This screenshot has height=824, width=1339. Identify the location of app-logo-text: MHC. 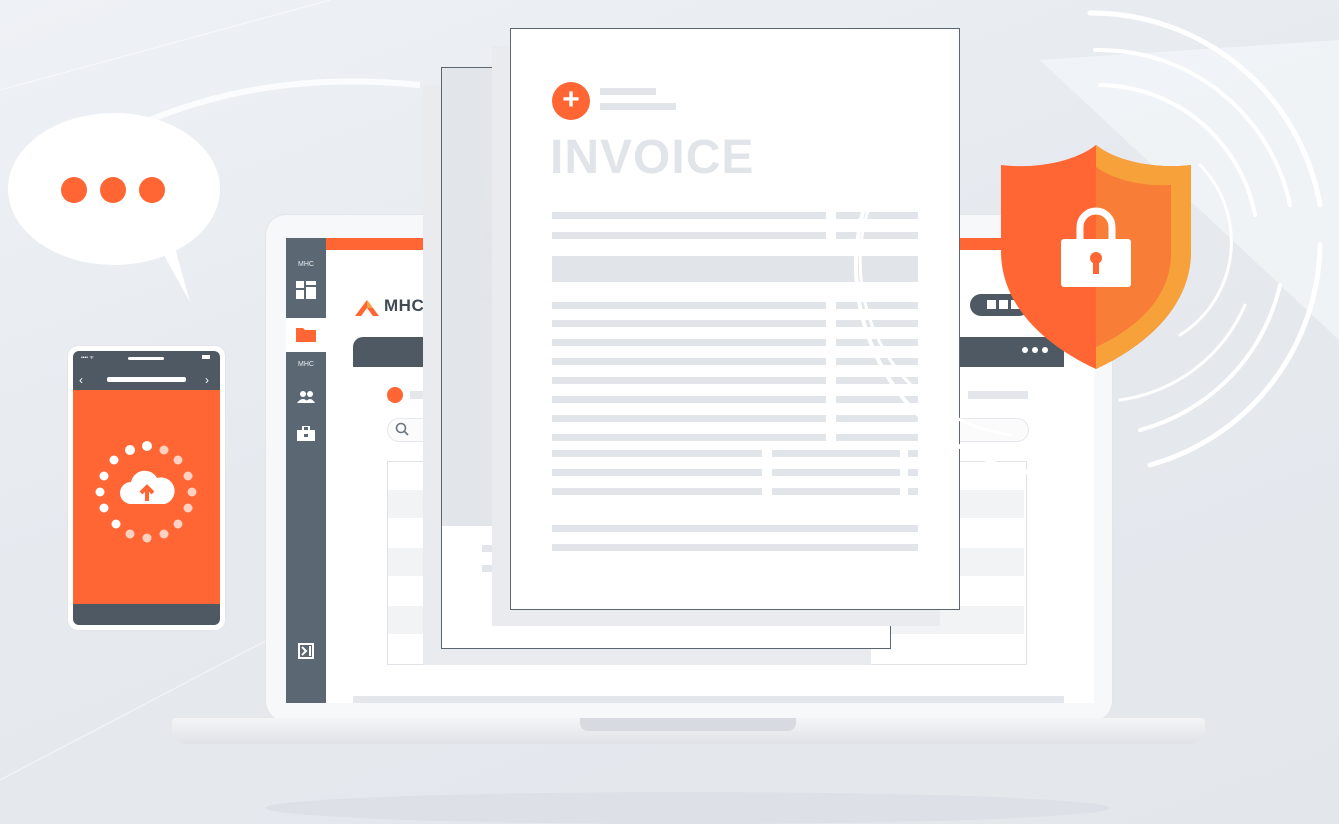
(404, 305).